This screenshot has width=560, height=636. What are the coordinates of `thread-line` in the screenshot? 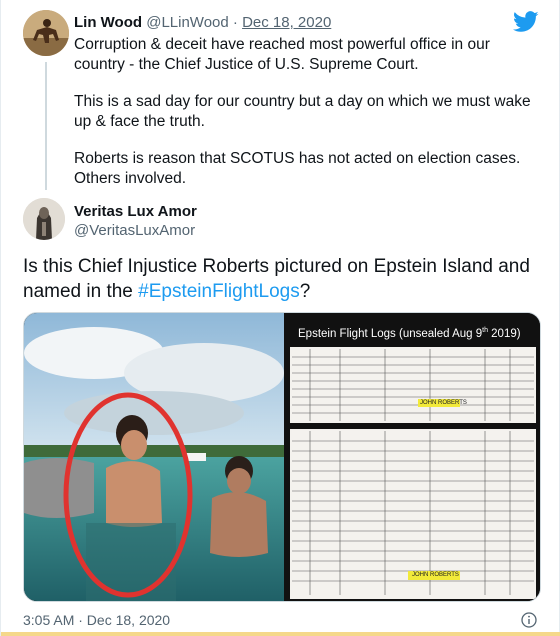 It's located at (46, 126).